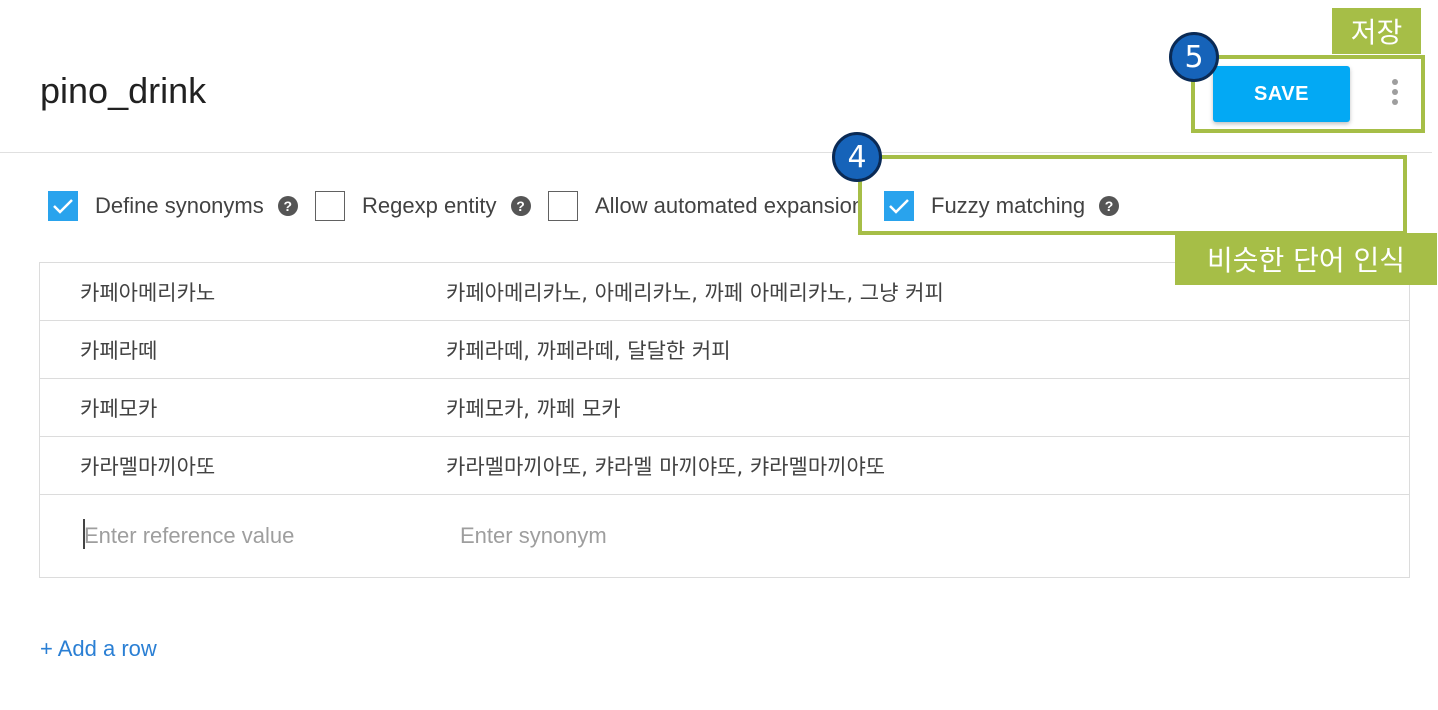  I want to click on reference-value: 카페아메리카노, so click(147, 291).